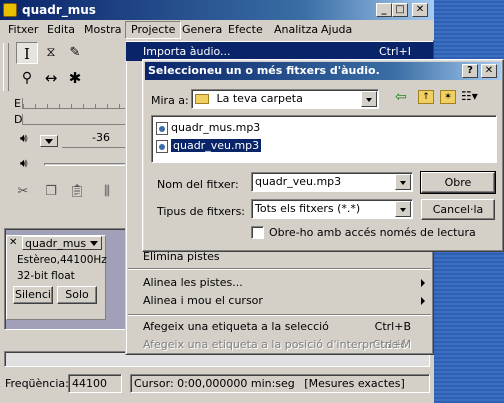 The height and width of the screenshot is (403, 504). What do you see at coordinates (33, 295) in the screenshot?
I see `mute-button: Silenci` at bounding box center [33, 295].